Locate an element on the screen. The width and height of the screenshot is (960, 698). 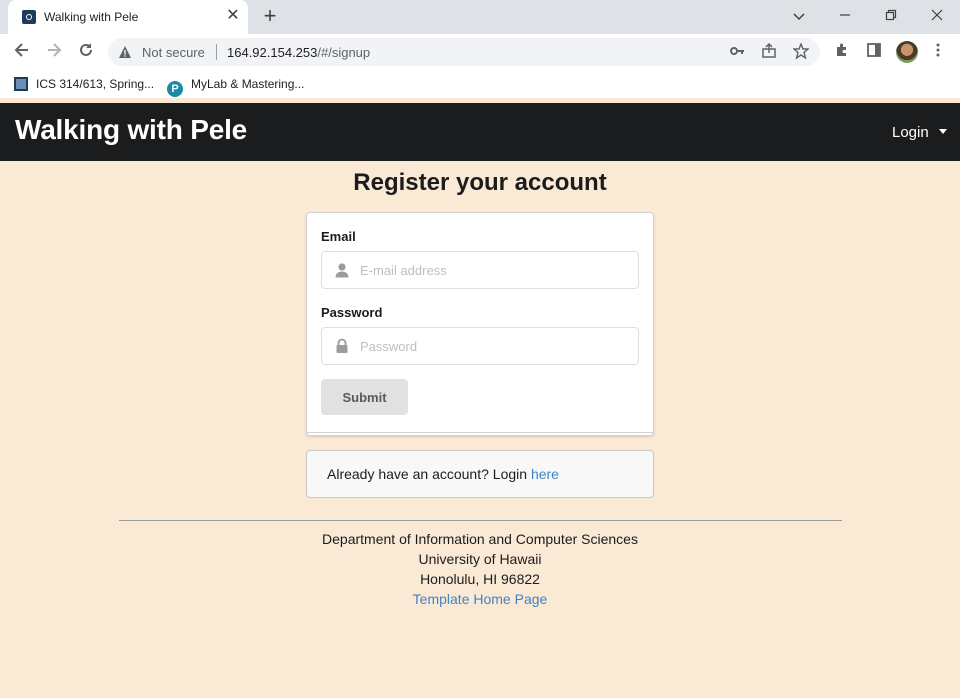
lock-icon is located at coordinates (342, 346).